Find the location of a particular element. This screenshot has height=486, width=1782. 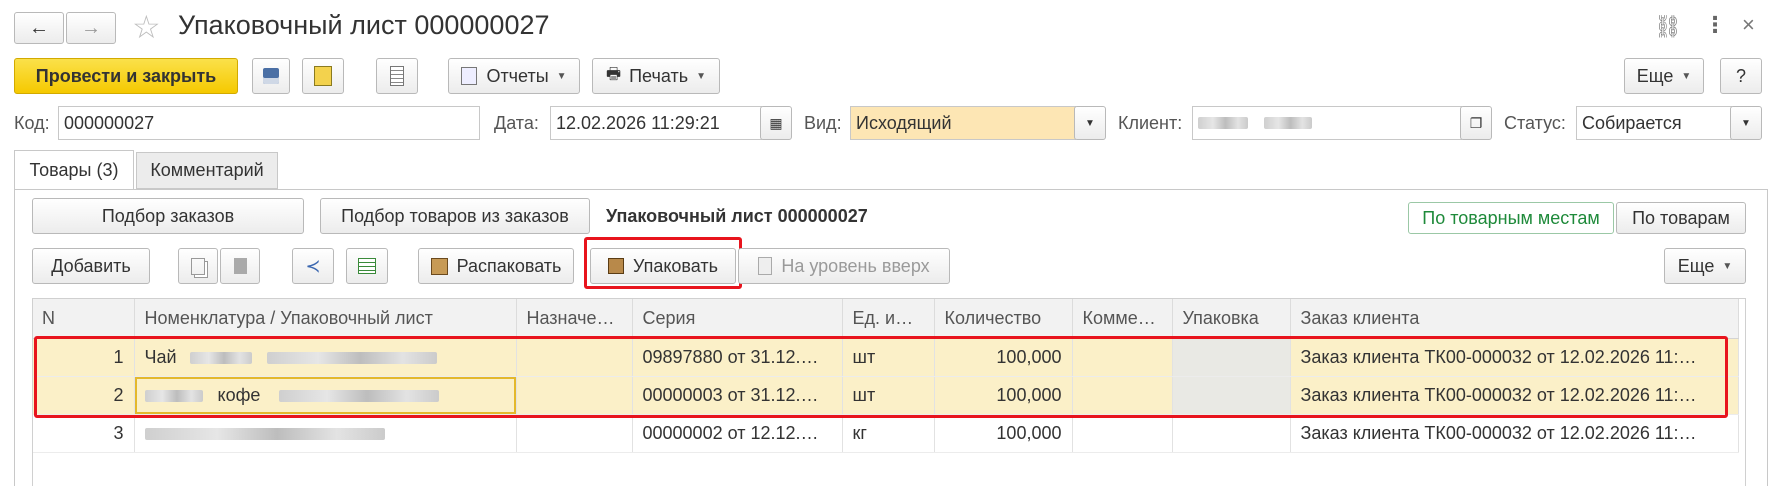

open-window-icon: ❐ is located at coordinates (1476, 122).